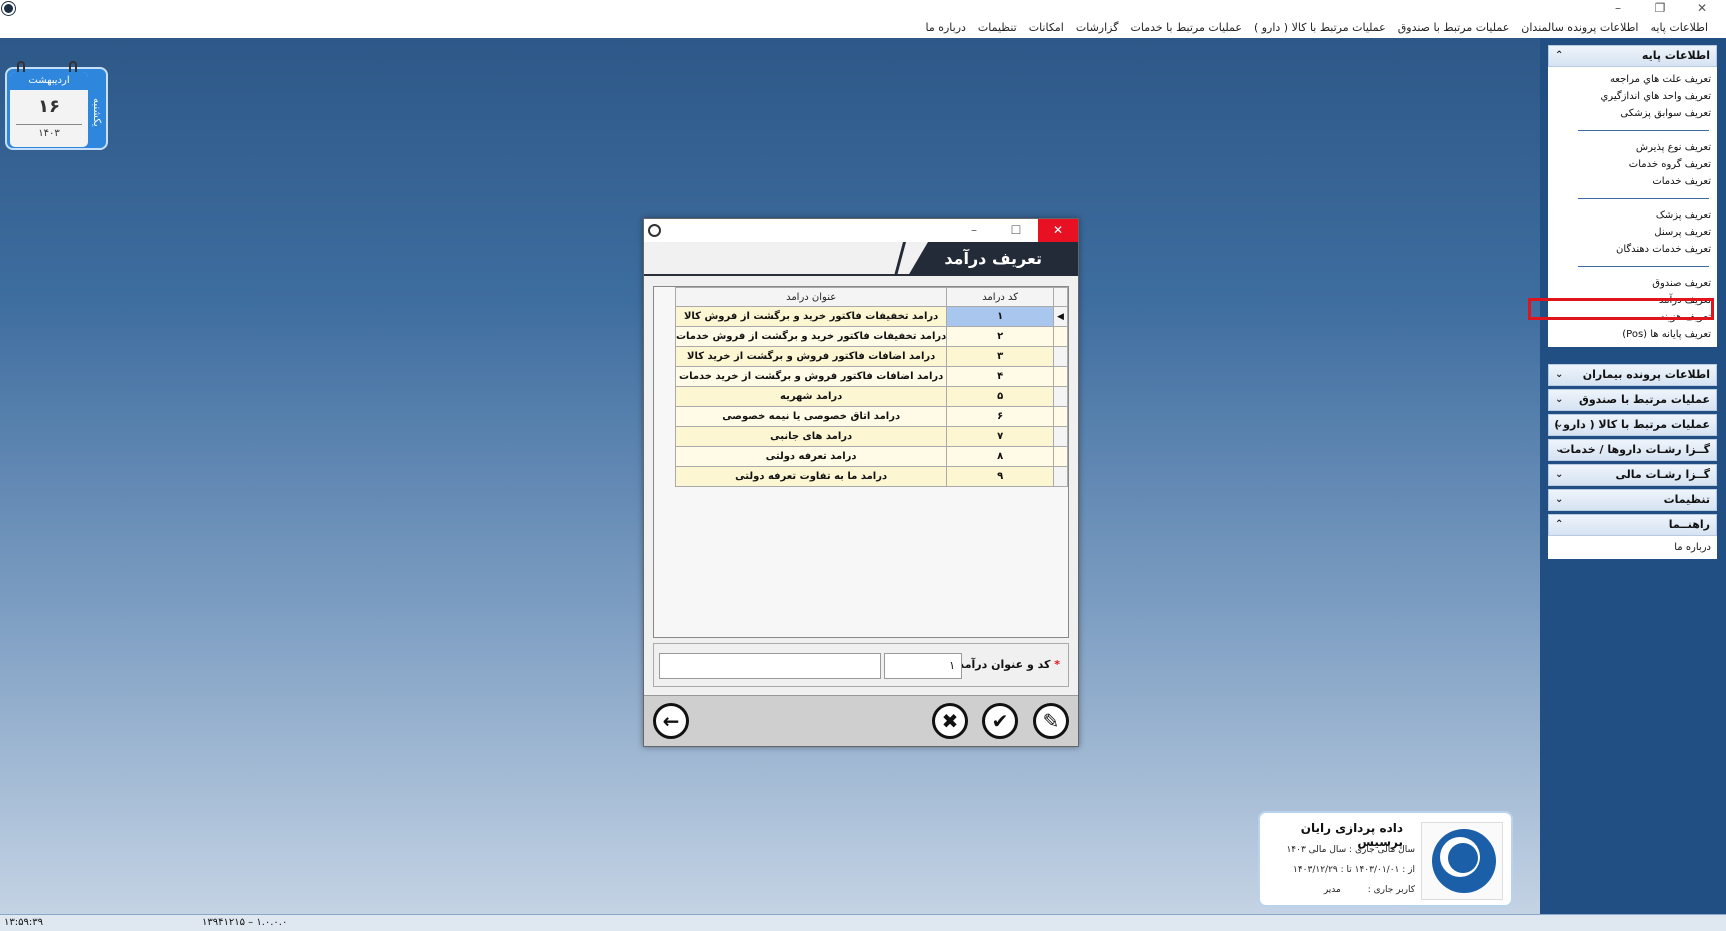 The width and height of the screenshot is (1726, 931). What do you see at coordinates (997, 27) in the screenshot?
I see `menu-settings: تنظیمات` at bounding box center [997, 27].